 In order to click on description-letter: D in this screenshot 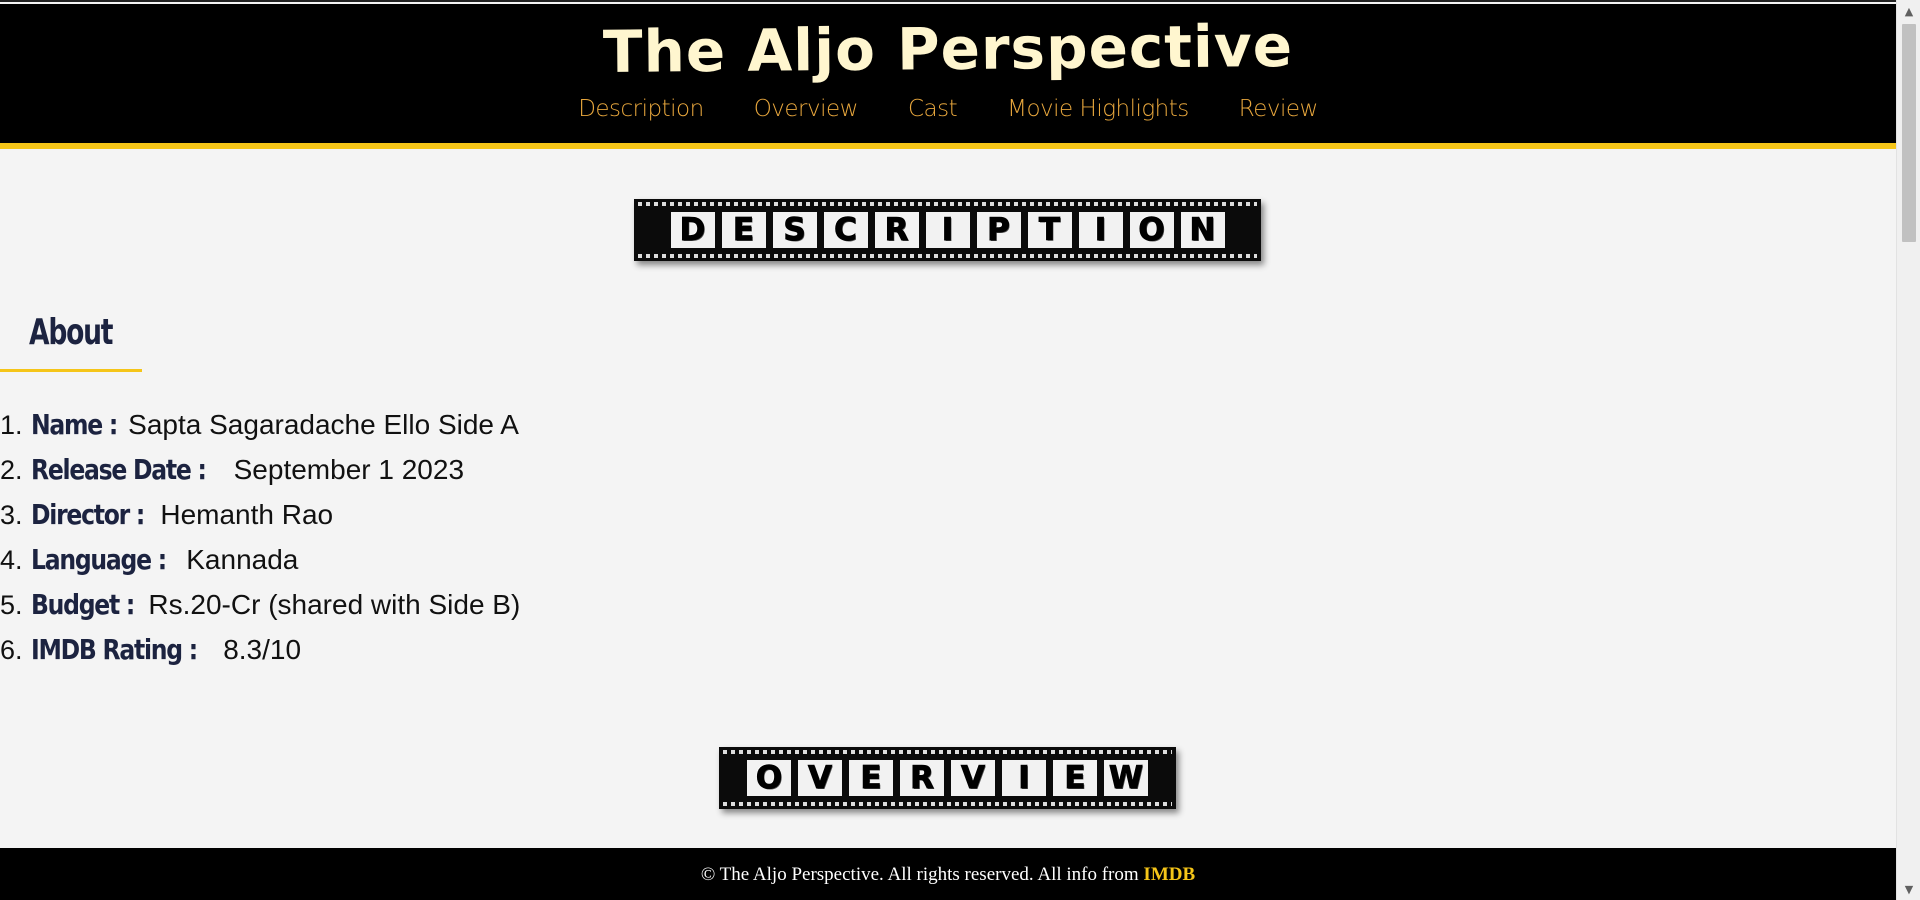, I will do `click(692, 230)`.